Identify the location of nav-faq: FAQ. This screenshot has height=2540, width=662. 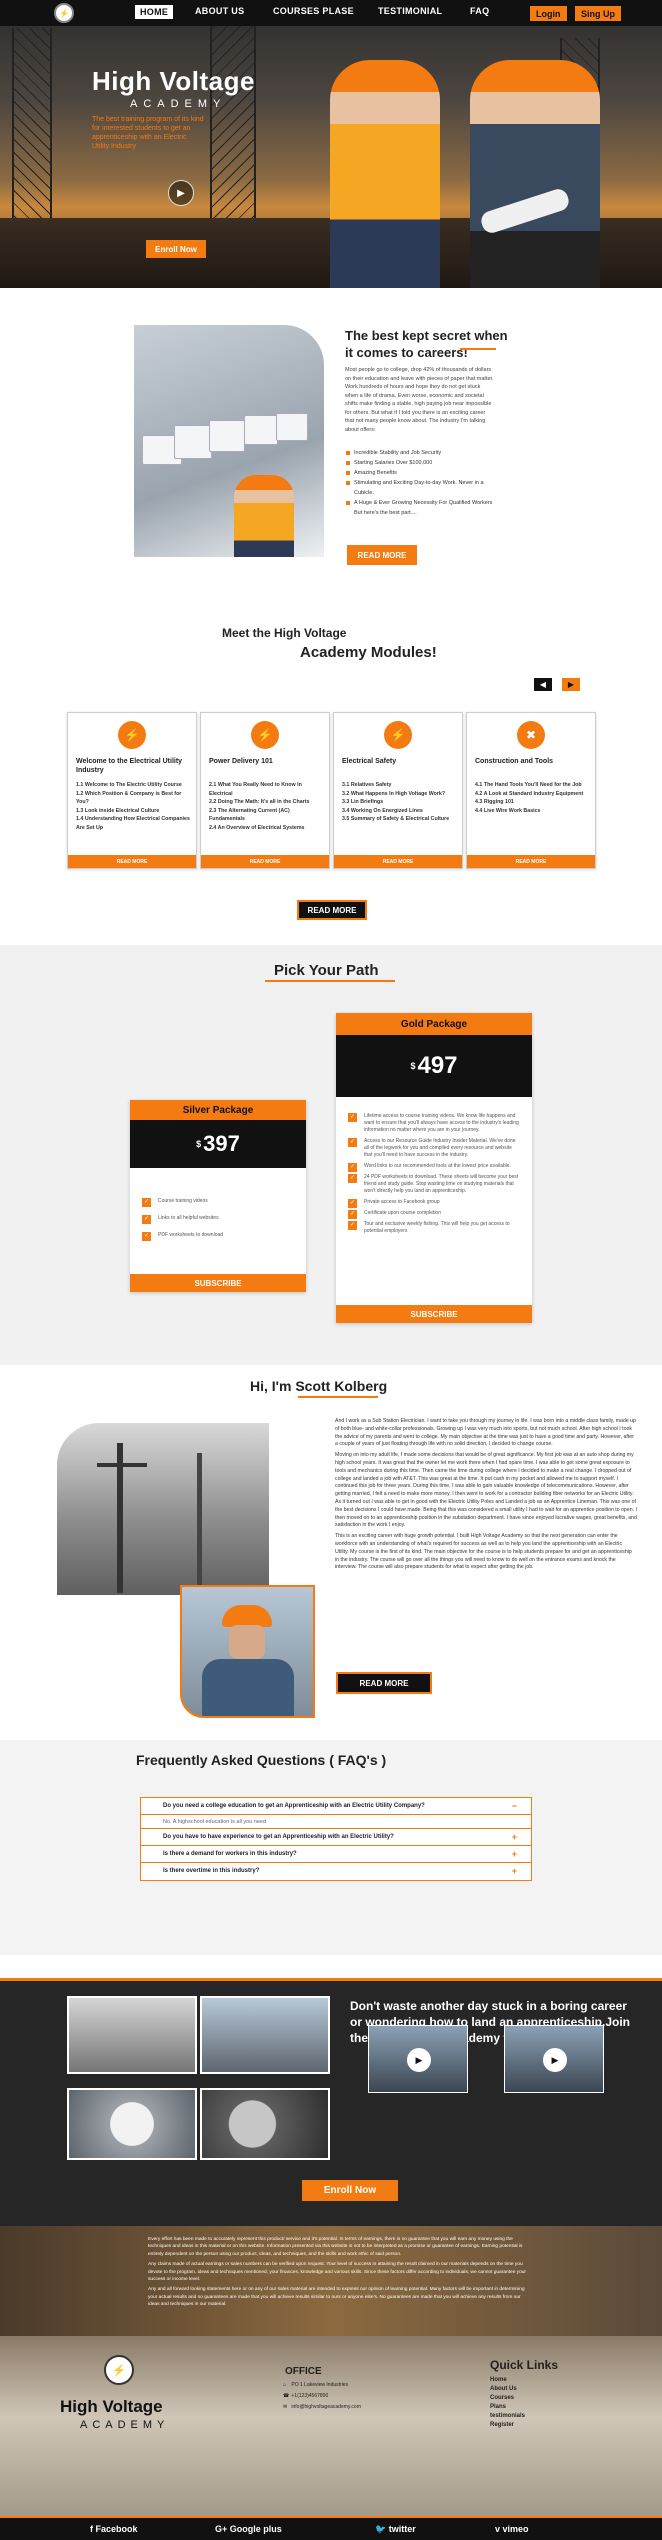
(479, 11).